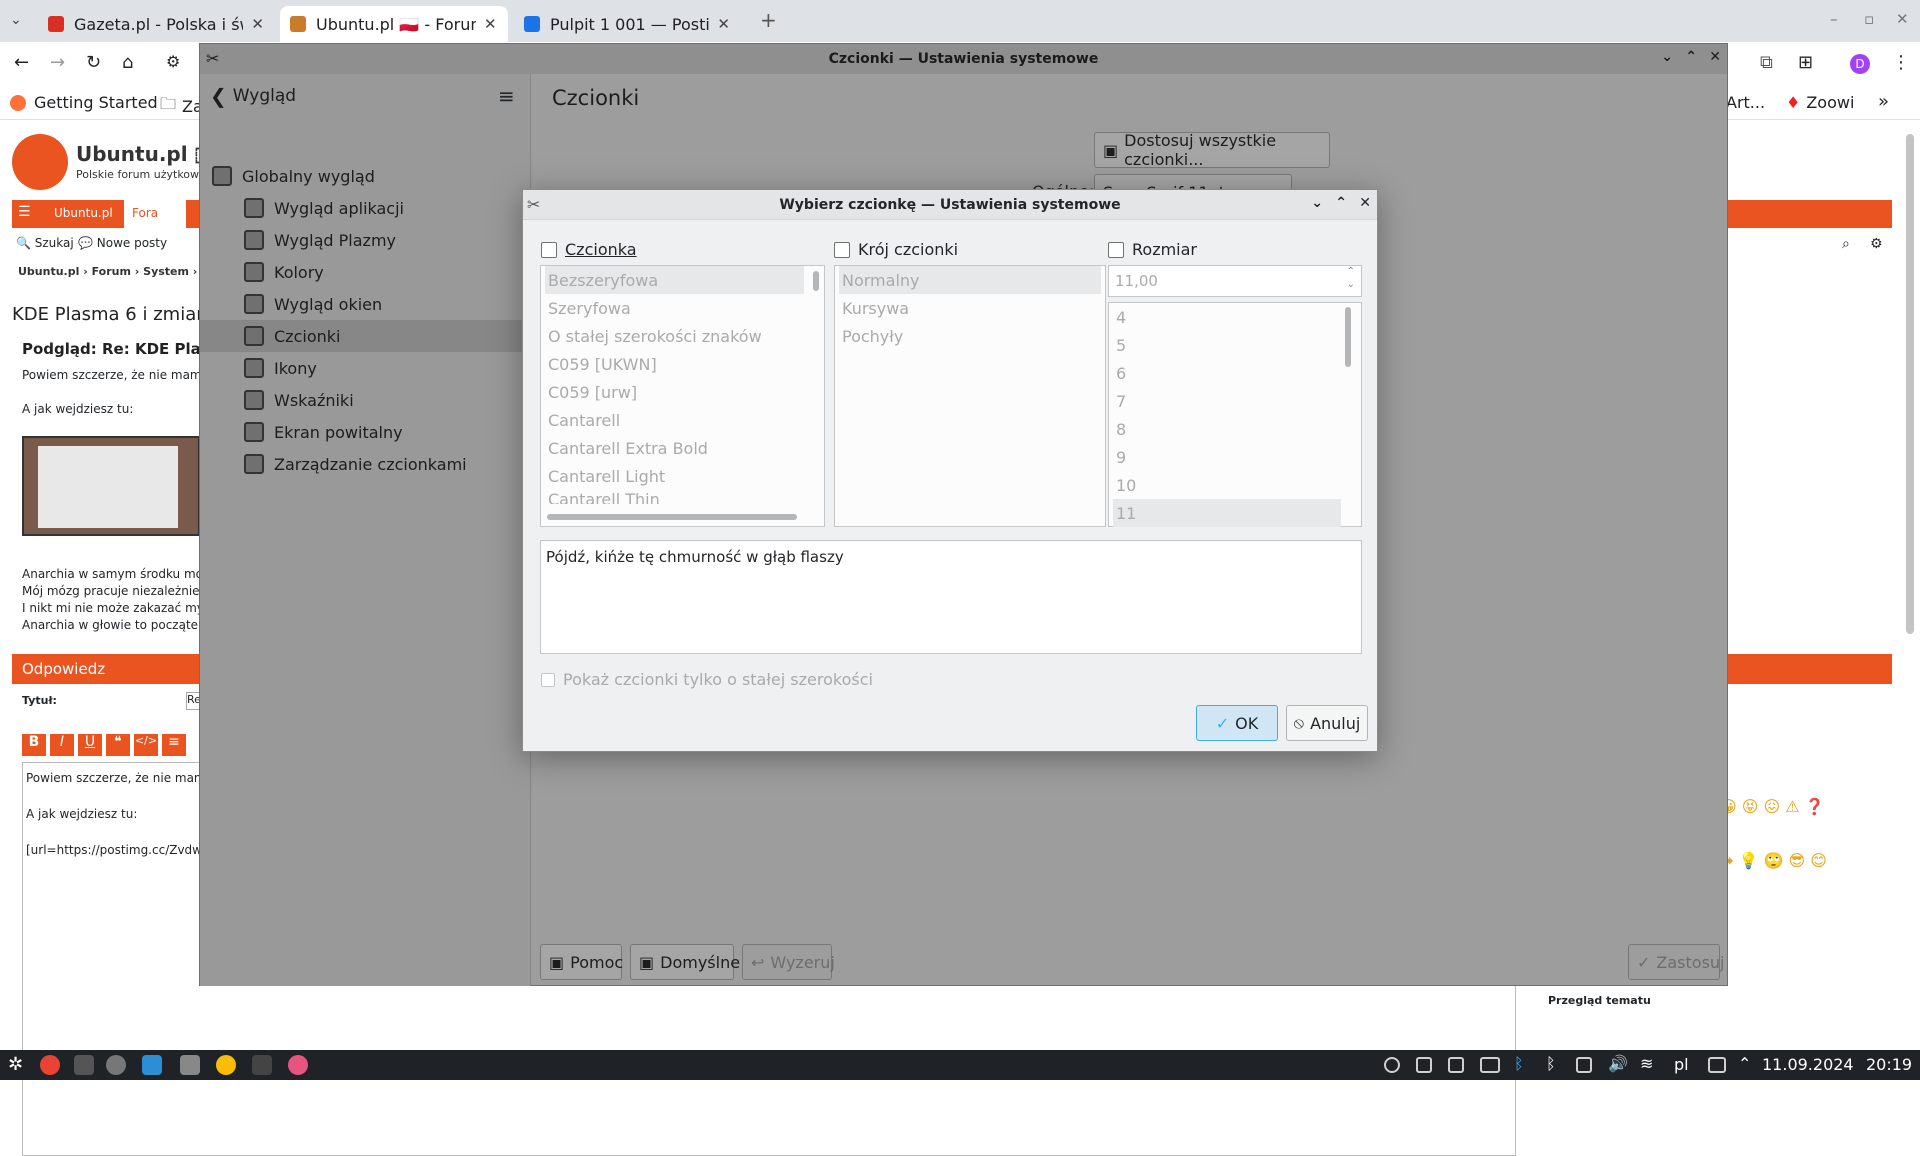 This screenshot has width=1920, height=1156. Describe the element at coordinates (1869, 19) in the screenshot. I see `maximize-icon: ▫` at that location.